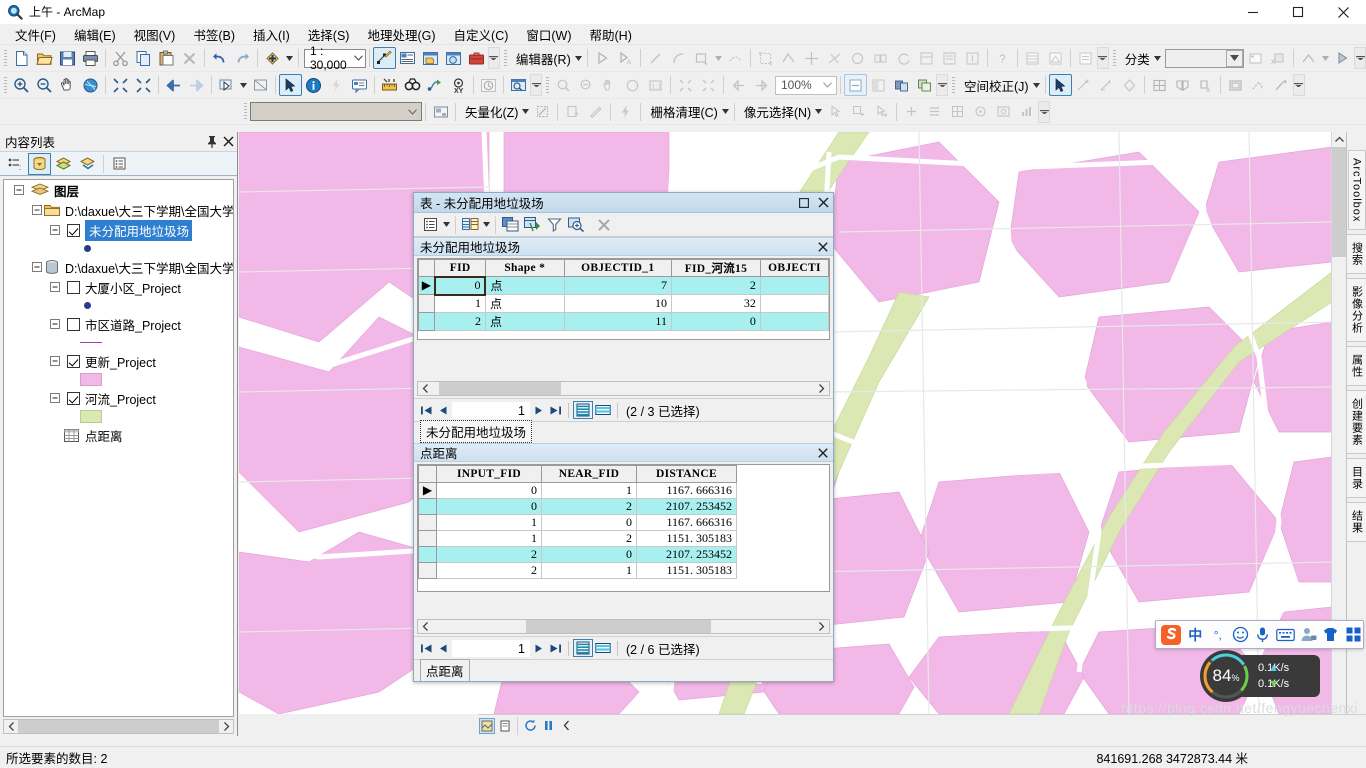 This screenshot has height=768, width=1366. I want to click on column-header-objecti: OBJECTI, so click(794, 268).